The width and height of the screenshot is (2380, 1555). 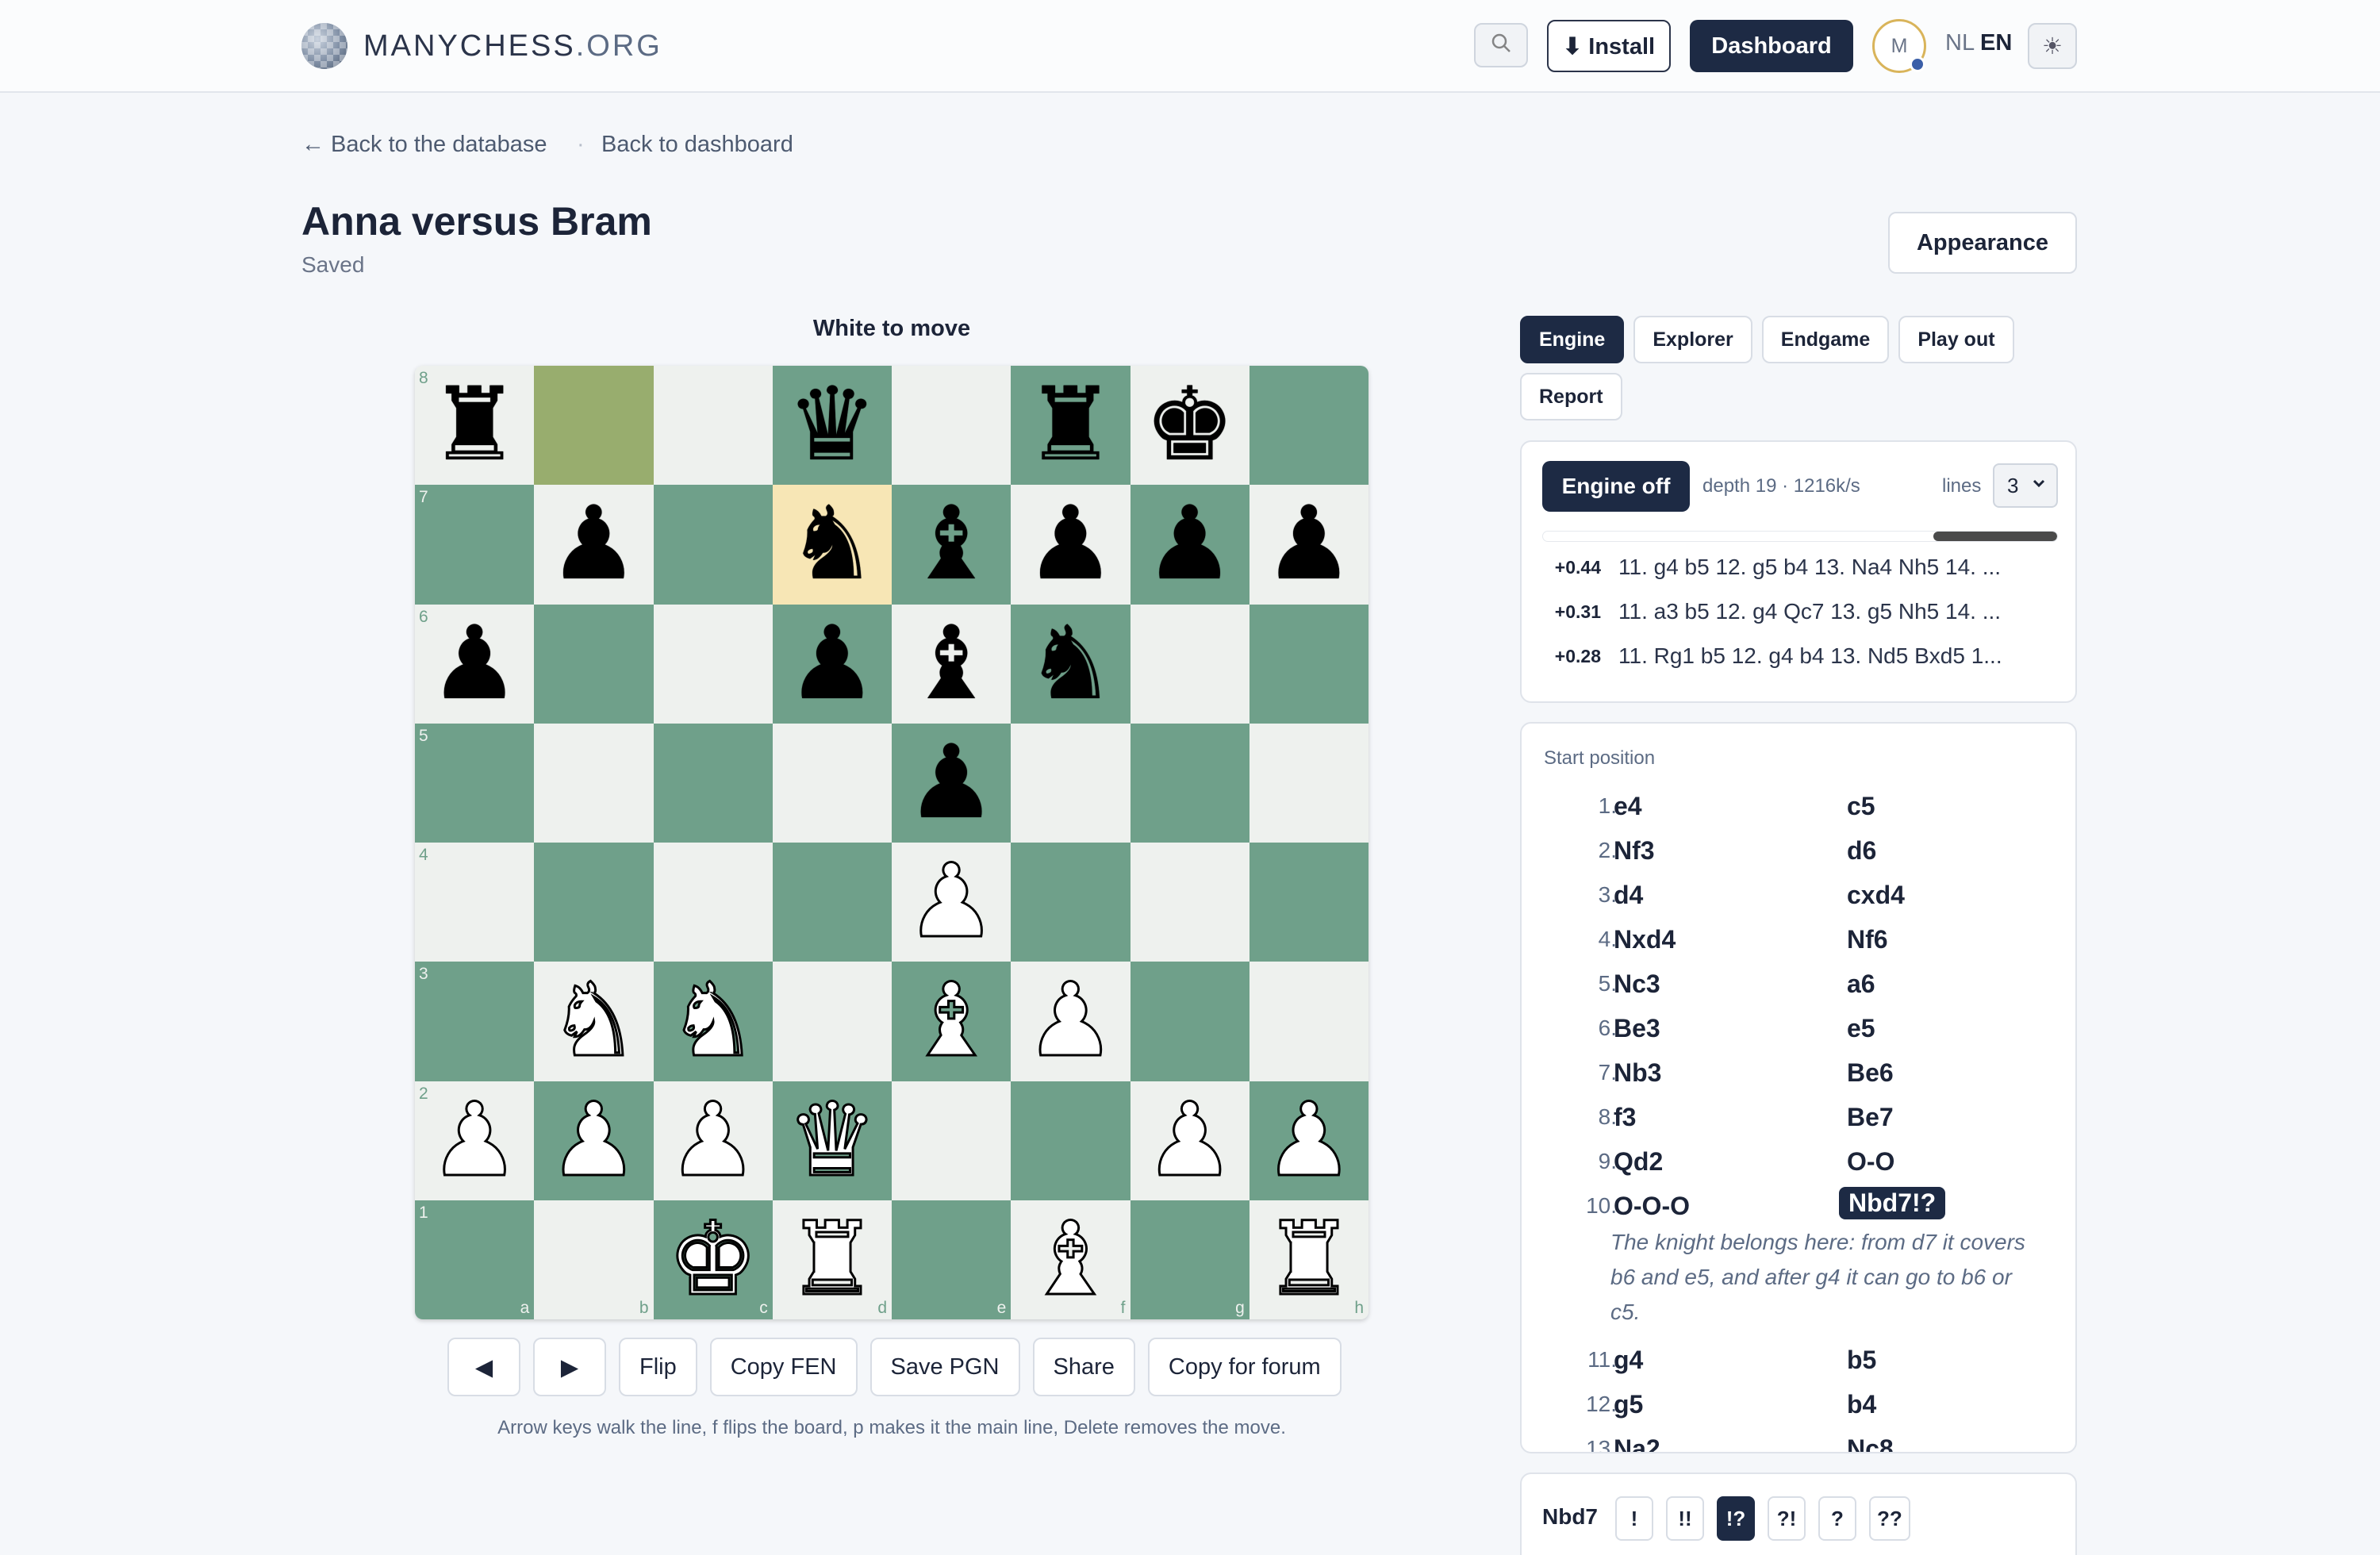 What do you see at coordinates (1628, 807) in the screenshot?
I see `white-move: e4` at bounding box center [1628, 807].